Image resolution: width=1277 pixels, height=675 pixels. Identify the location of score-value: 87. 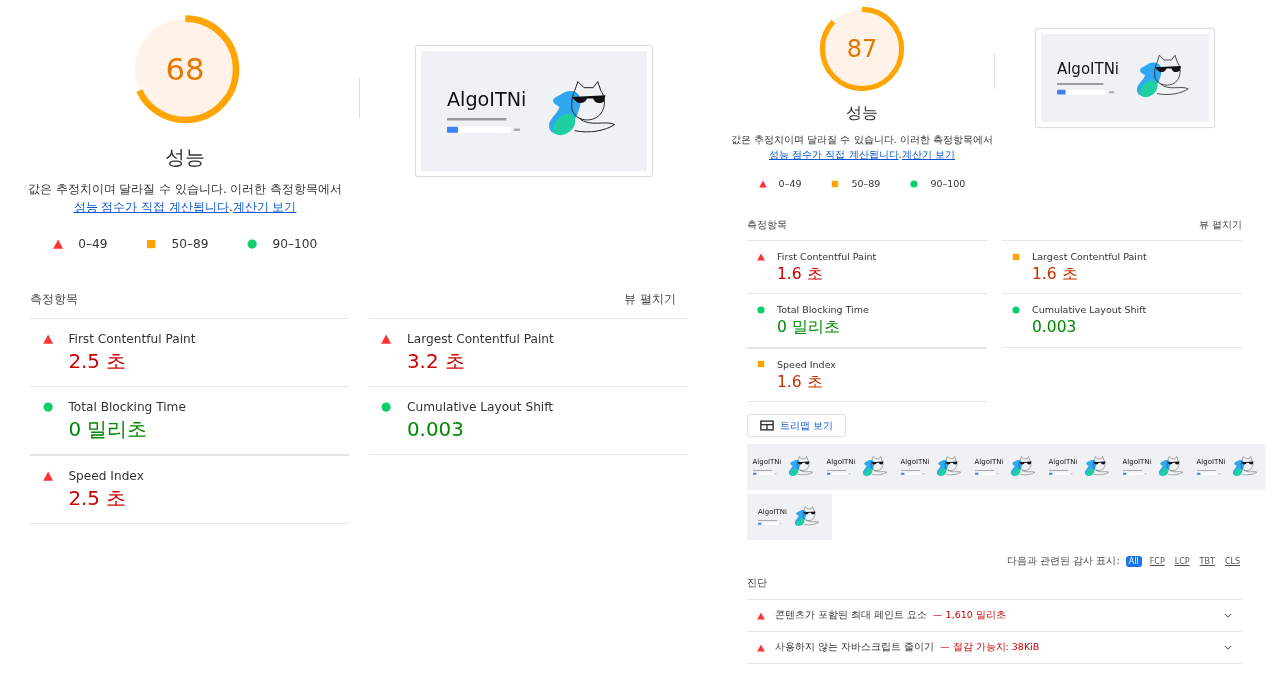
(862, 49).